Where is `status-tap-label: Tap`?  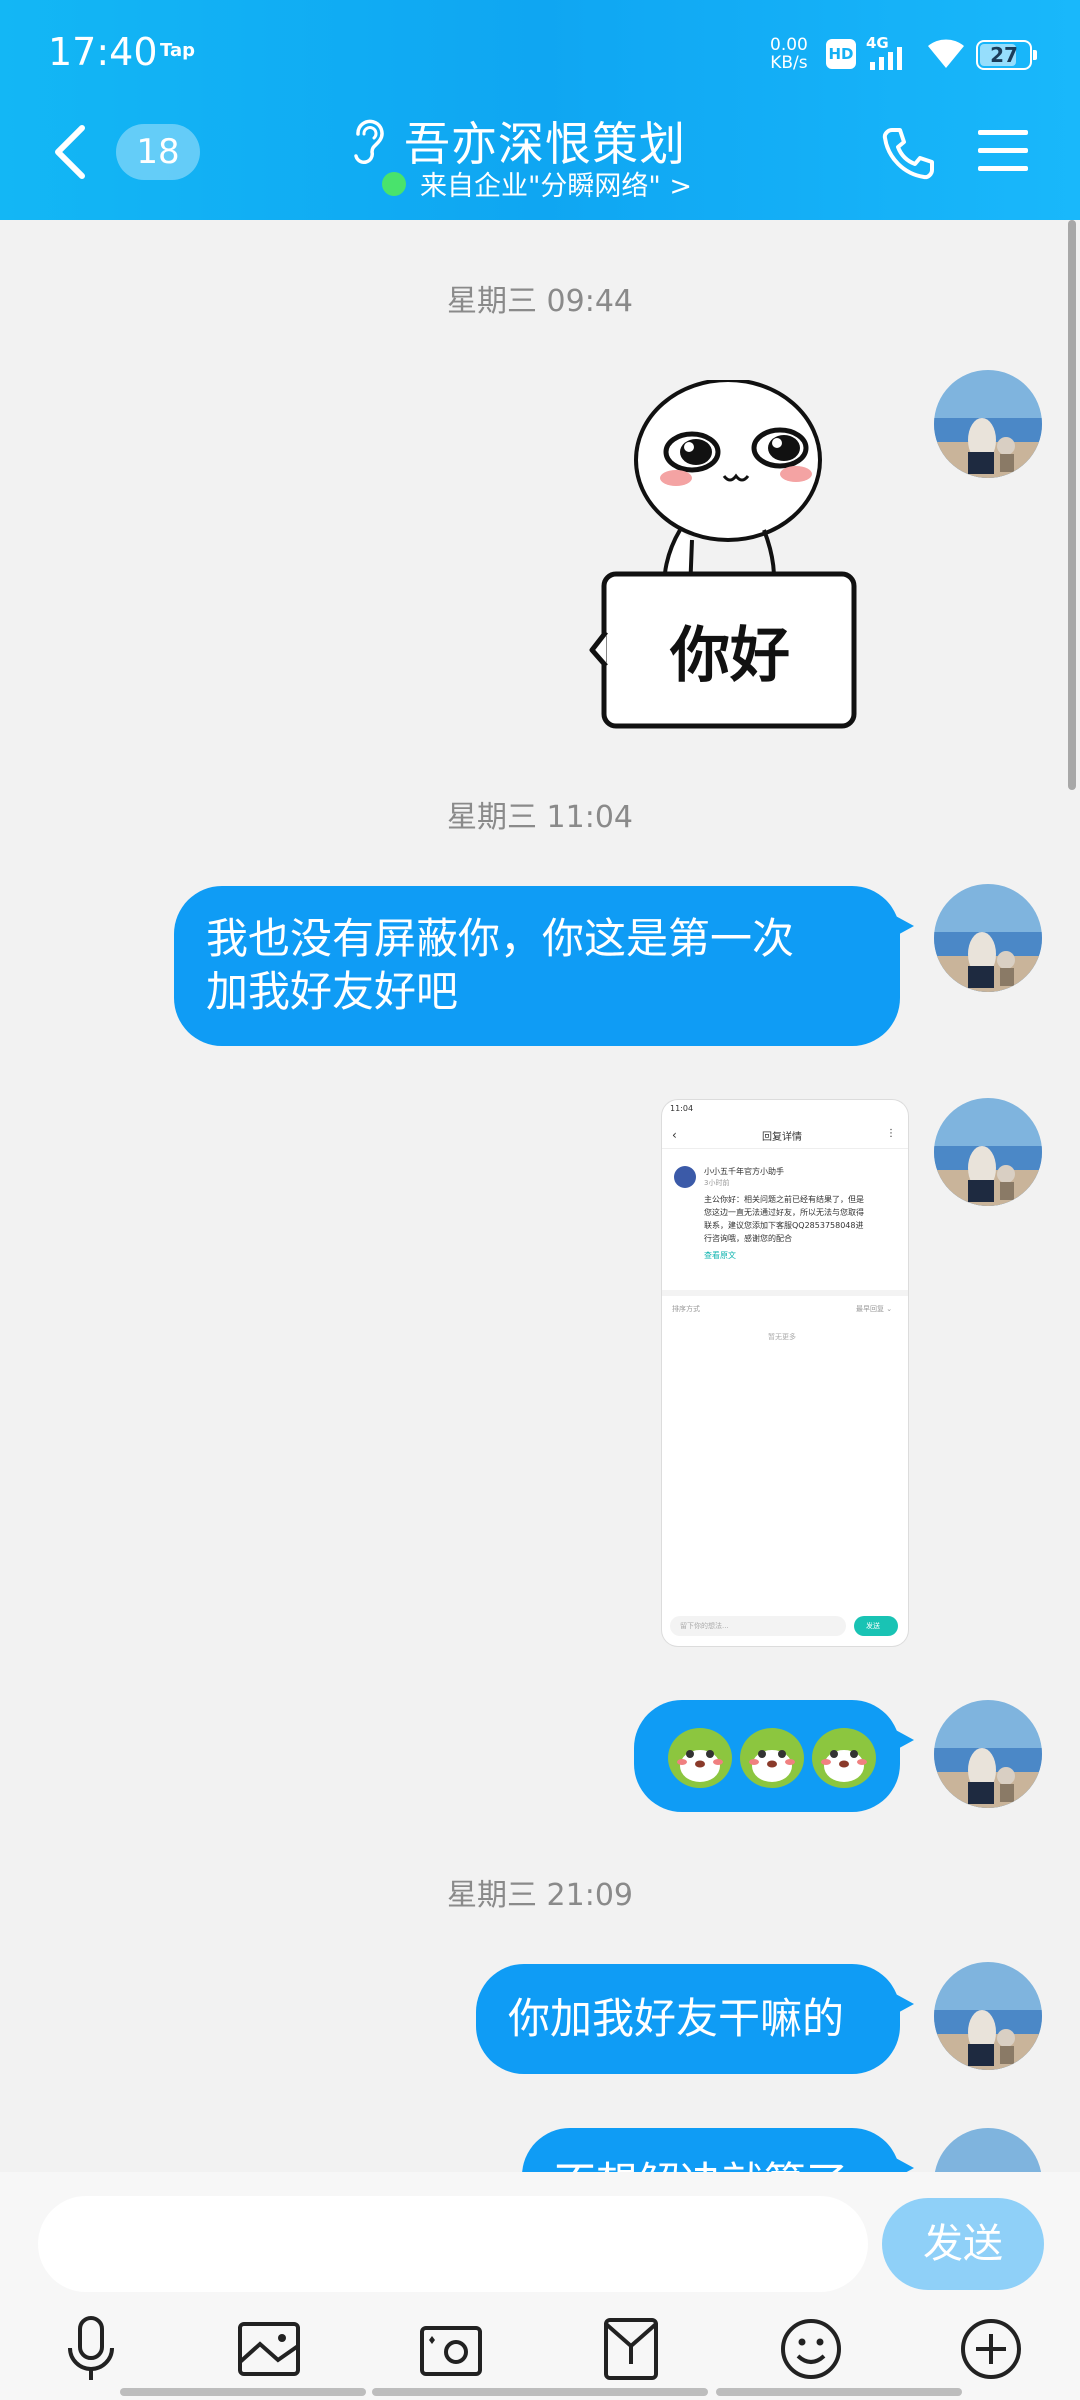
status-tap-label: Tap is located at coordinates (177, 50).